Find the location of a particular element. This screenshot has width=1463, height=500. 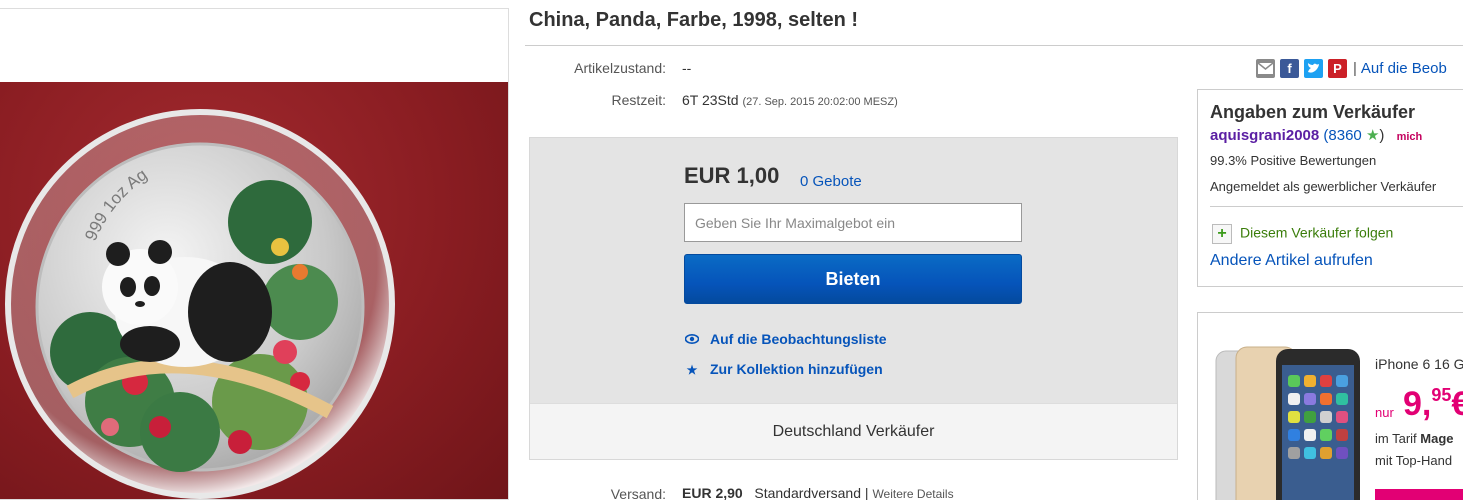

item-title: China, Panda, Farbe, 1998, selten ! is located at coordinates (694, 20).